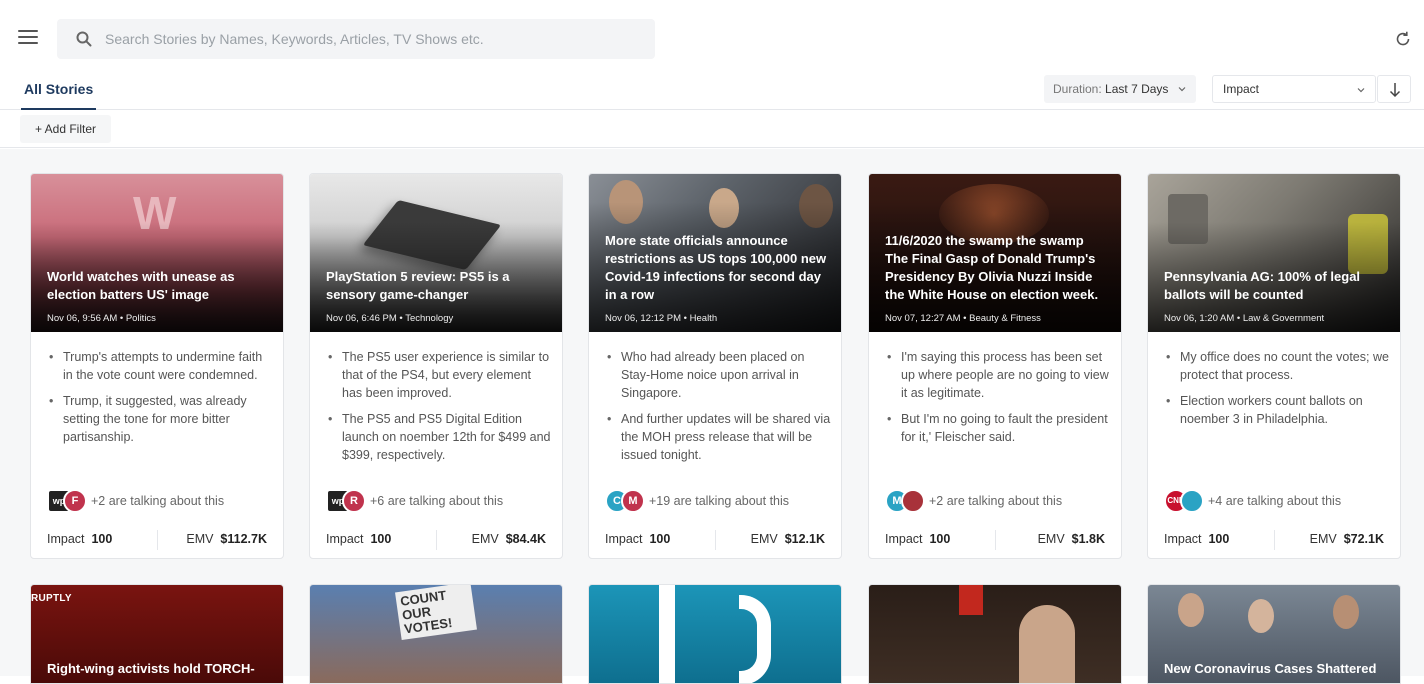 The image size is (1424, 684). Describe the element at coordinates (436, 540) in the screenshot. I see `story-stats: Impact 100 EMV $84.4K` at that location.